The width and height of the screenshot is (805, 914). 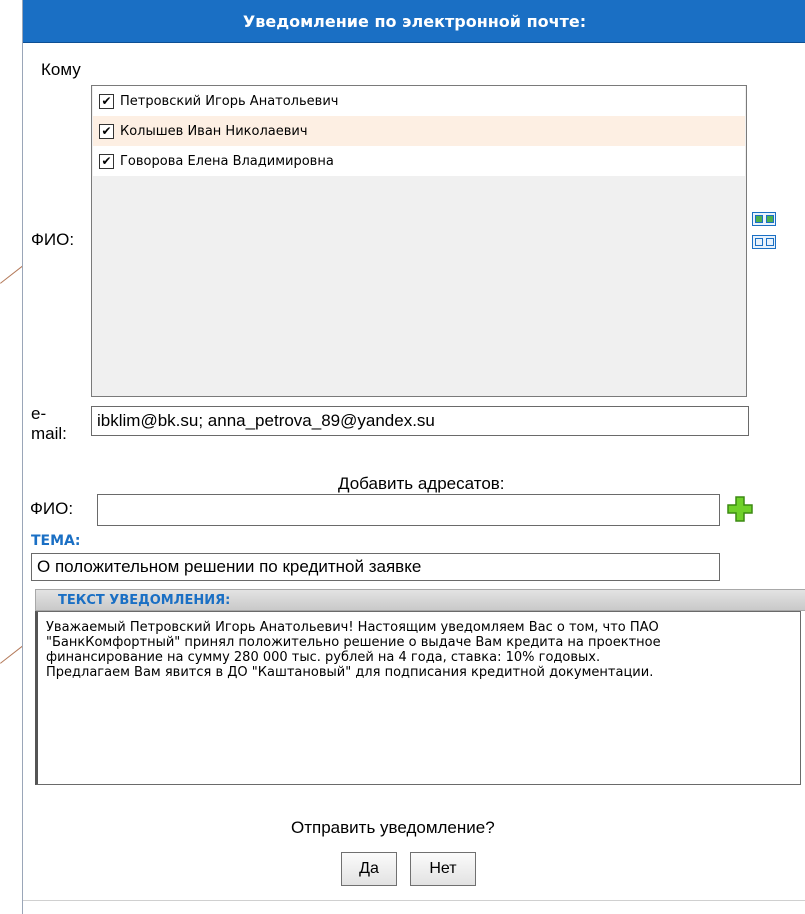 What do you see at coordinates (214, 131) in the screenshot?
I see `recipient-name: Колышев Иван Николаевич` at bounding box center [214, 131].